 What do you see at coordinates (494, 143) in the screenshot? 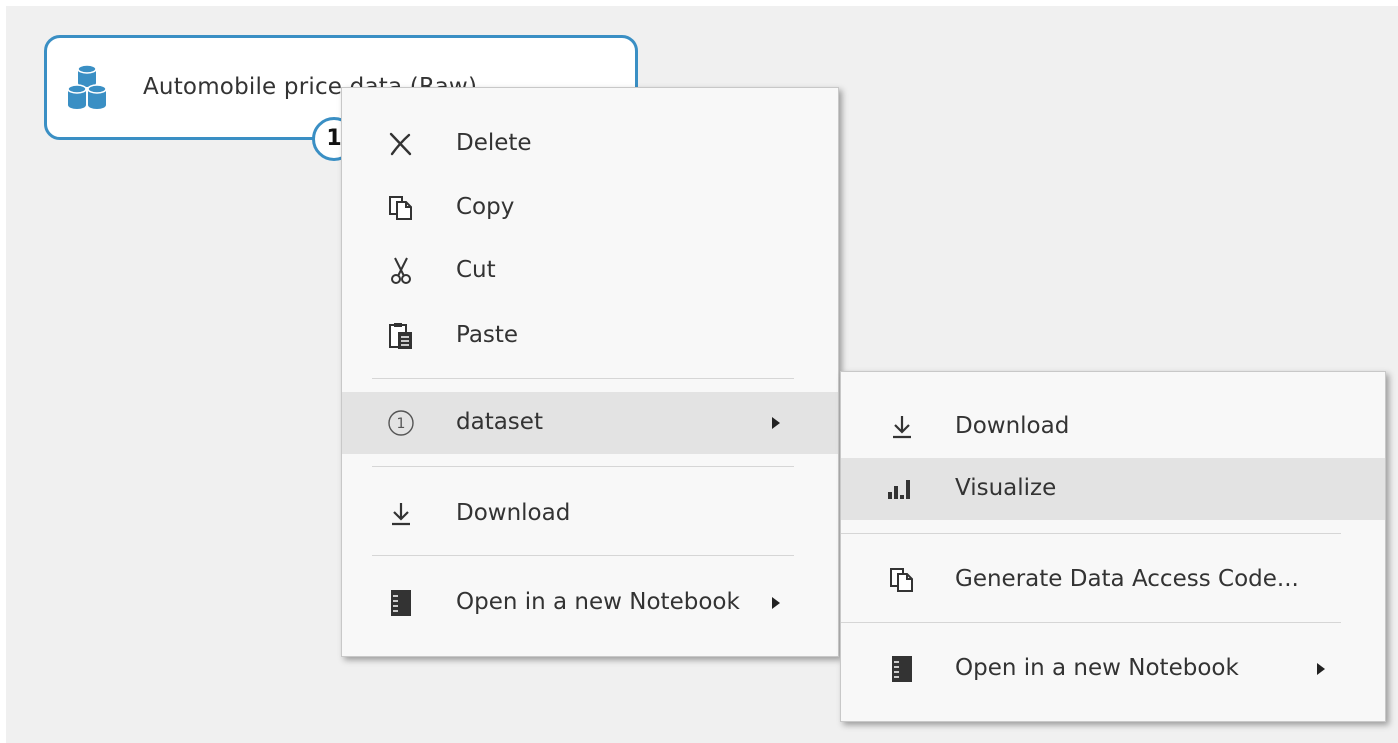
I see `menu-item-label: Delete` at bounding box center [494, 143].